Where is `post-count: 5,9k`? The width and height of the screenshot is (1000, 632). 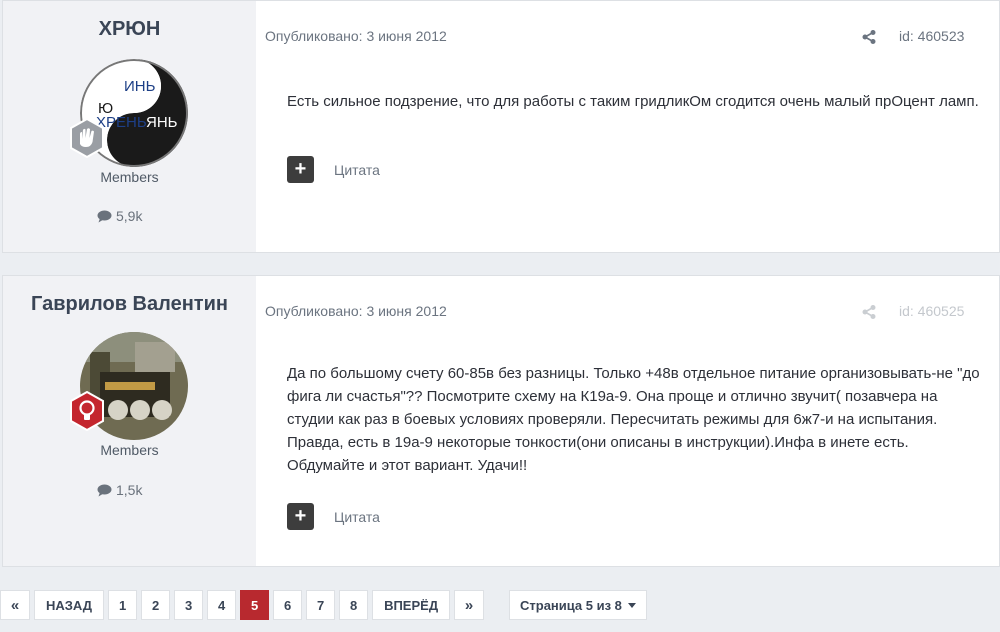
post-count: 5,9k is located at coordinates (119, 216).